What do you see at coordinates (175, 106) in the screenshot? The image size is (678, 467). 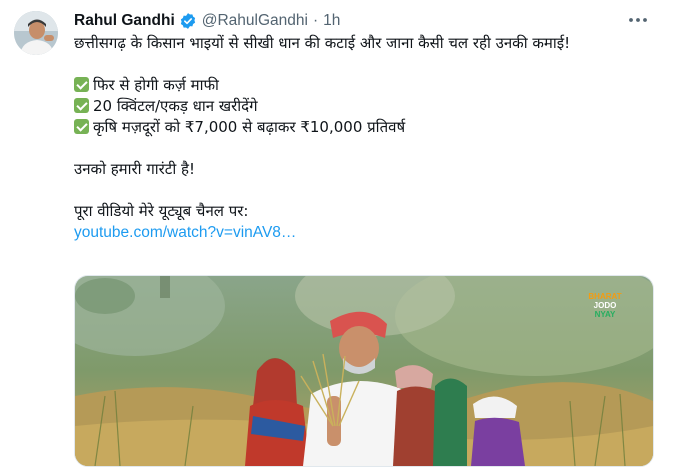 I see `bullet-text: 20 क्विंटल/एकड़ धान खरीदेंगे` at bounding box center [175, 106].